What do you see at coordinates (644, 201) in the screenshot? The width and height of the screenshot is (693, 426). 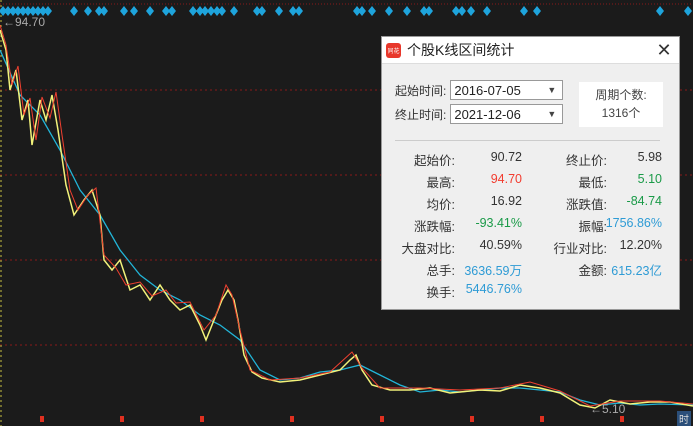 I see `stat-value: -84.74` at bounding box center [644, 201].